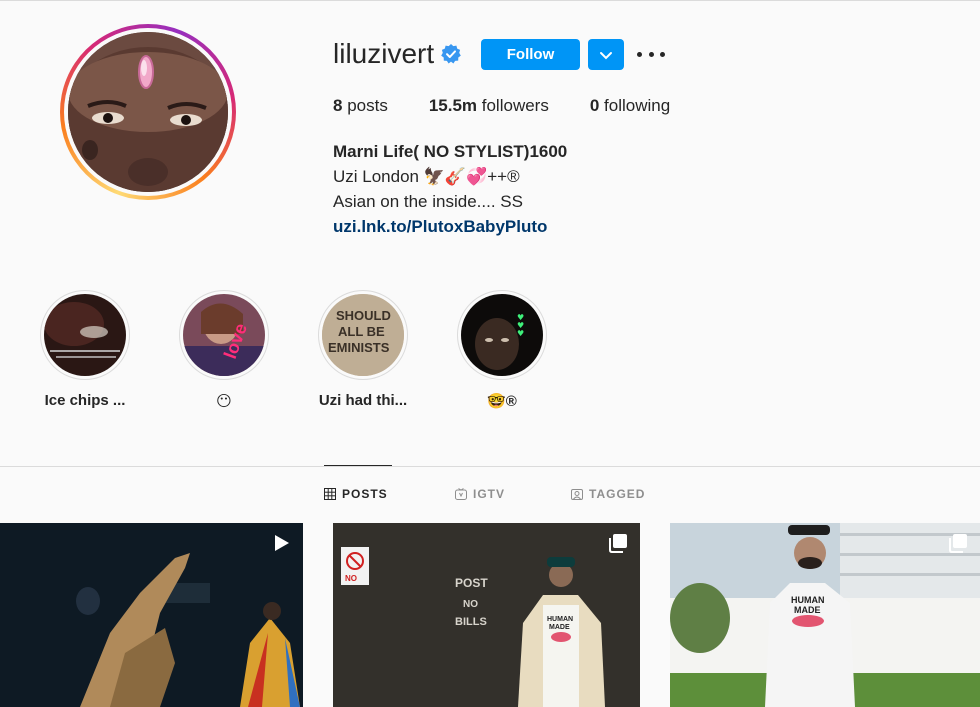  I want to click on followers-stat: 15.5m followers, so click(489, 106).